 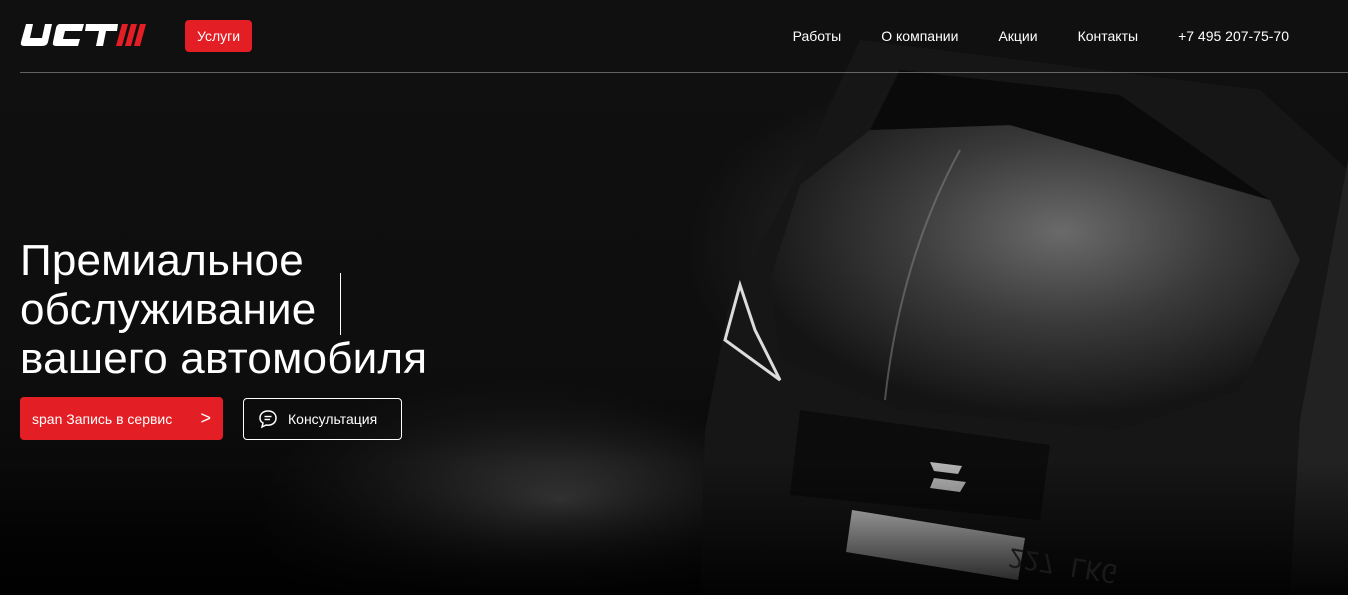 What do you see at coordinates (333, 419) in the screenshot?
I see `consultation-label: Консультация` at bounding box center [333, 419].